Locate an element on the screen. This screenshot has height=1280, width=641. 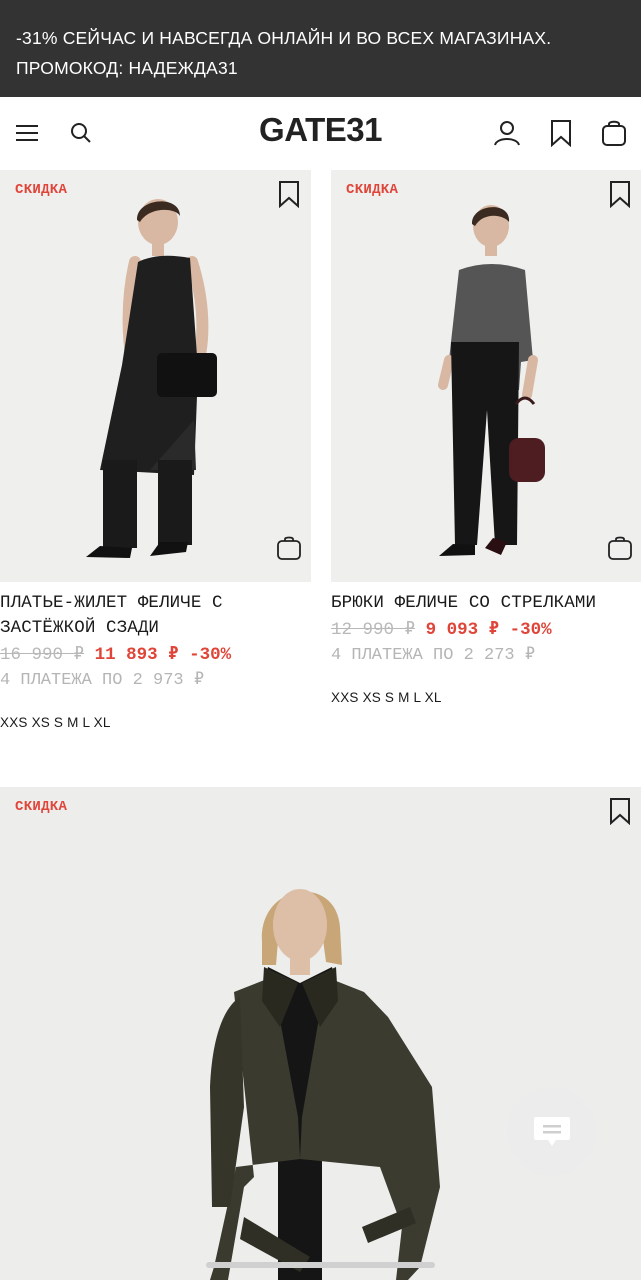
product-name-line-2: ЗАСТЁЖКОЙ СЗАДИ is located at coordinates (79, 628).